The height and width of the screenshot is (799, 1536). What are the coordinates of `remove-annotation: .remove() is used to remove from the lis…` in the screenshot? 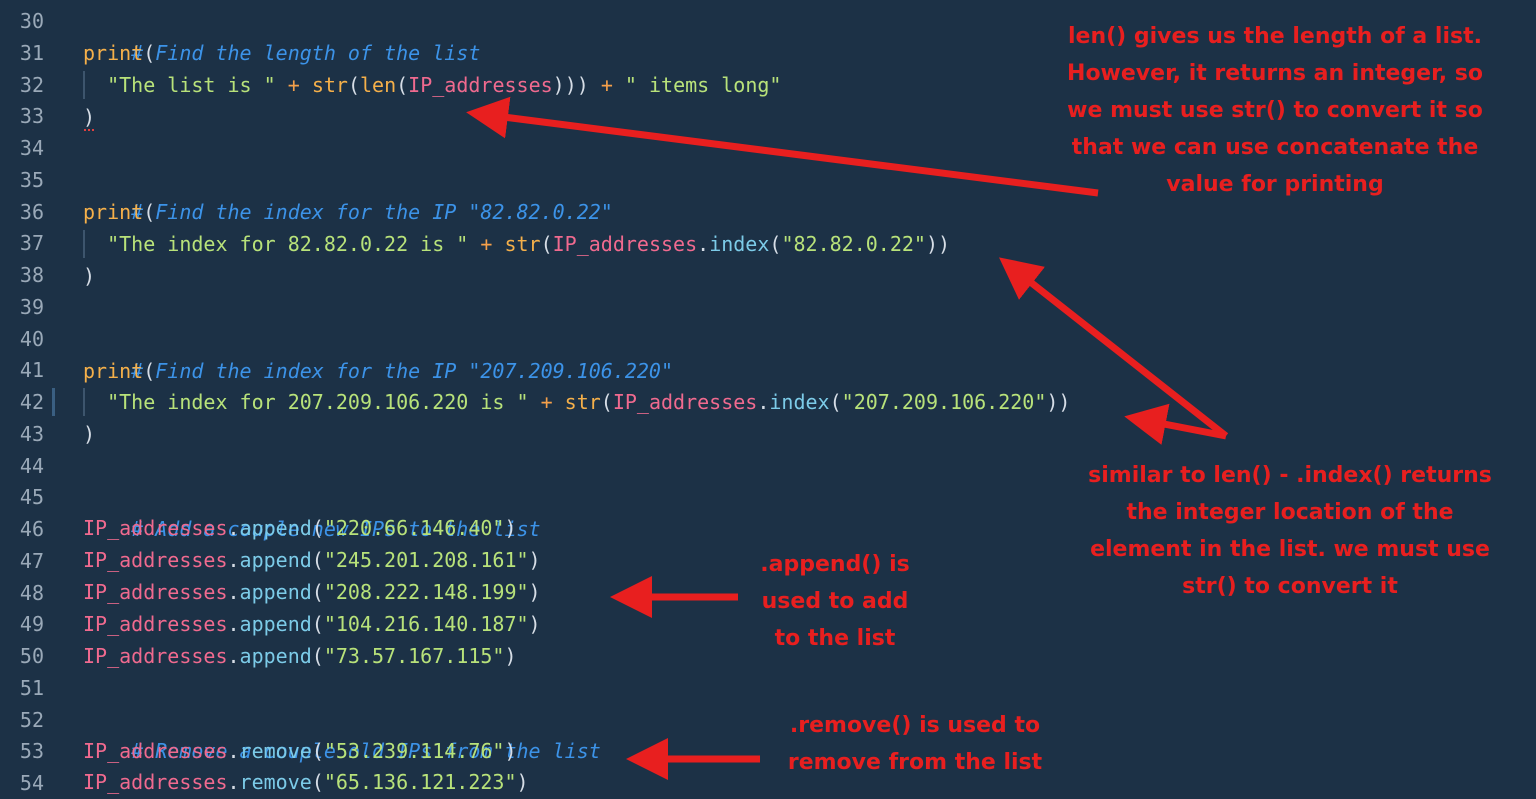 It's located at (915, 744).